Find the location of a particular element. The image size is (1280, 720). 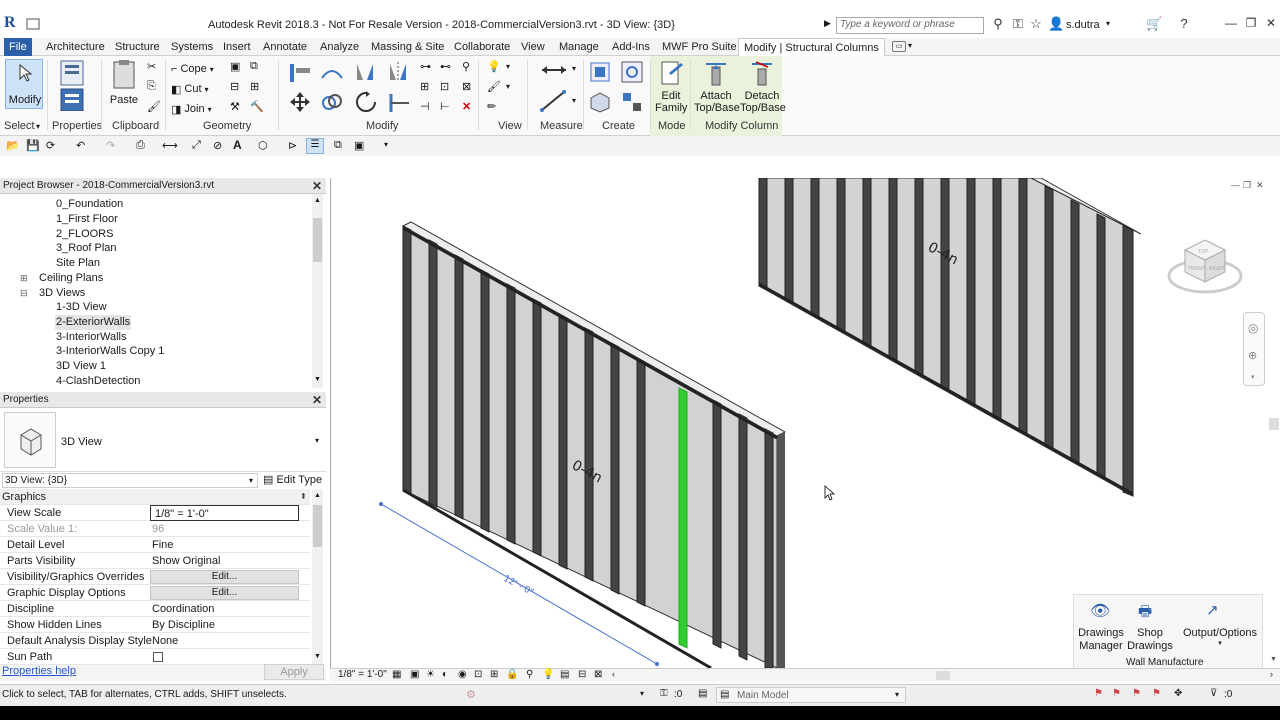

tree-item: 3-InteriorWalls is located at coordinates (91, 337).